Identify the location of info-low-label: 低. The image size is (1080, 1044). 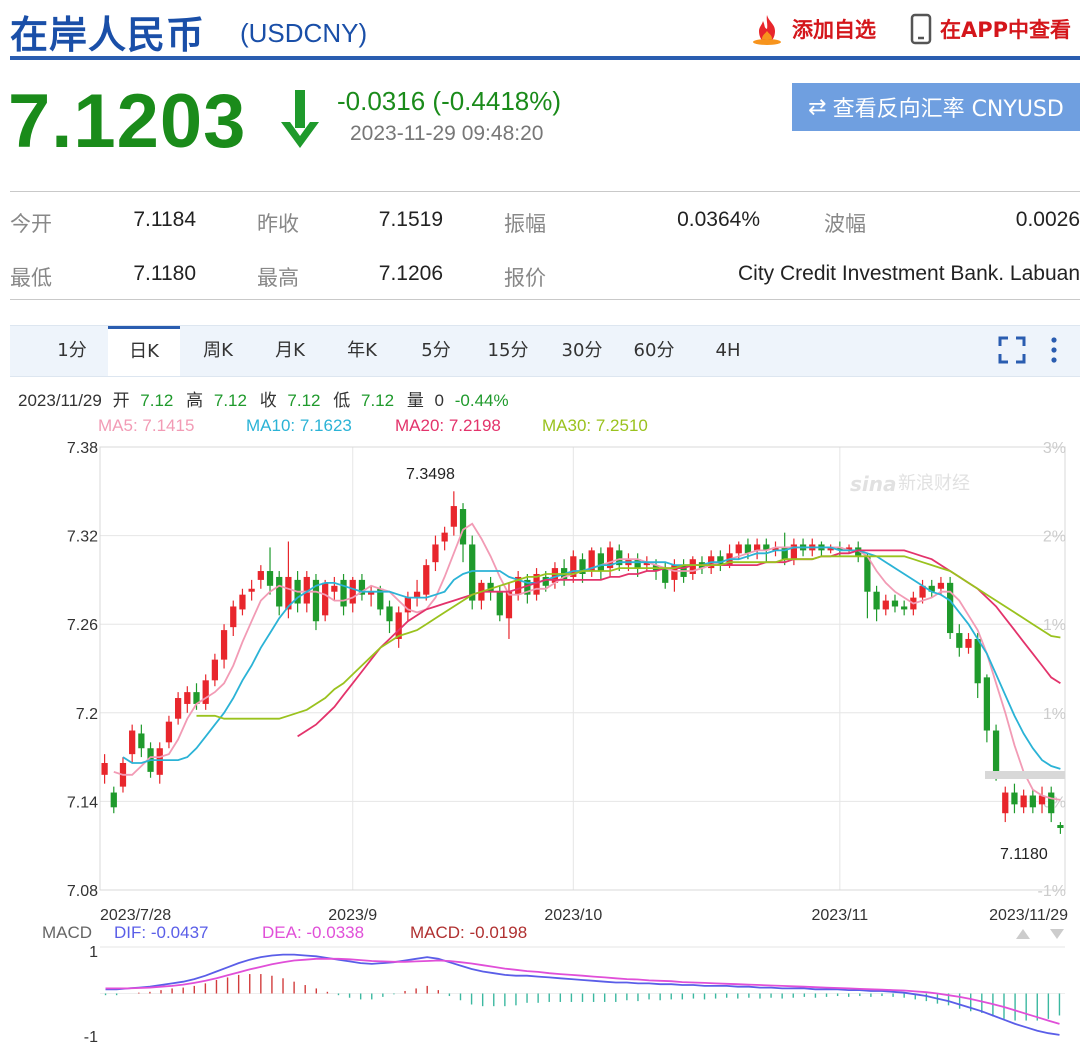
(341, 400).